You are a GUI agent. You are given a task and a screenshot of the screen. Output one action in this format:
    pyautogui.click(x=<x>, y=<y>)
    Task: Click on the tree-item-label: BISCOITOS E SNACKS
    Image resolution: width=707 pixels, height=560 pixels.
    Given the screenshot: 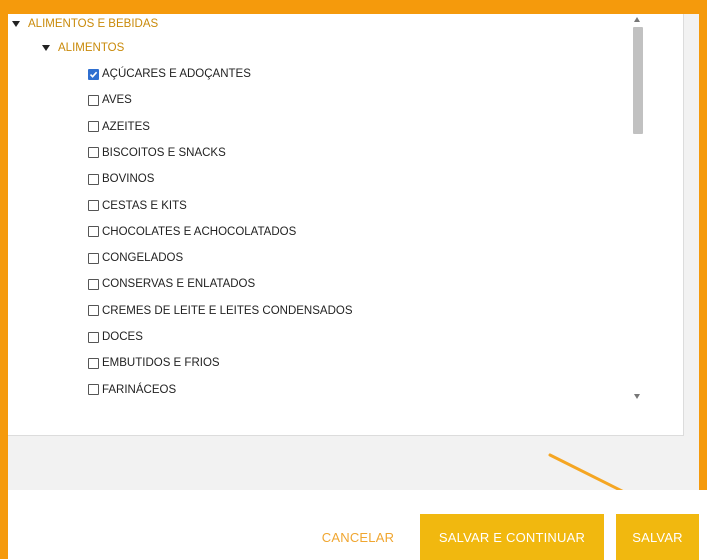 What is the action you would take?
    pyautogui.click(x=164, y=152)
    